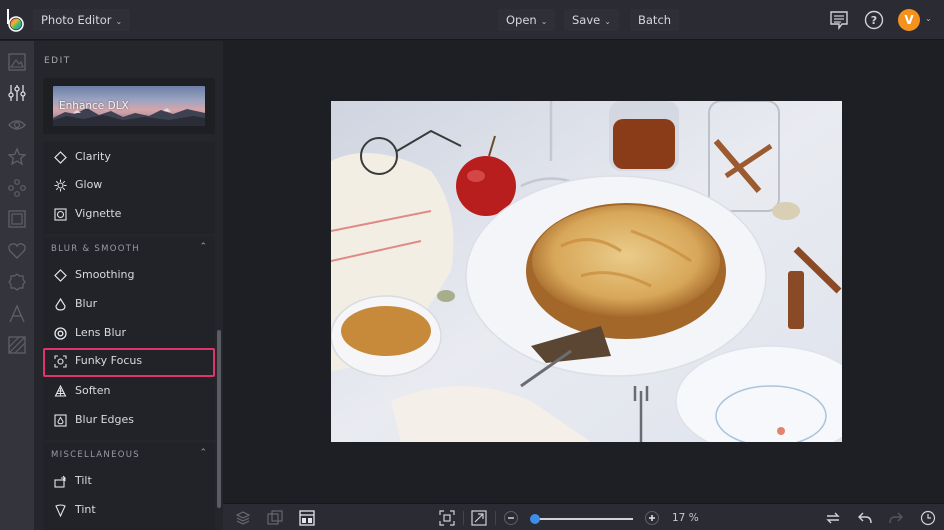 The width and height of the screenshot is (944, 530). I want to click on drop-icon, so click(60, 304).